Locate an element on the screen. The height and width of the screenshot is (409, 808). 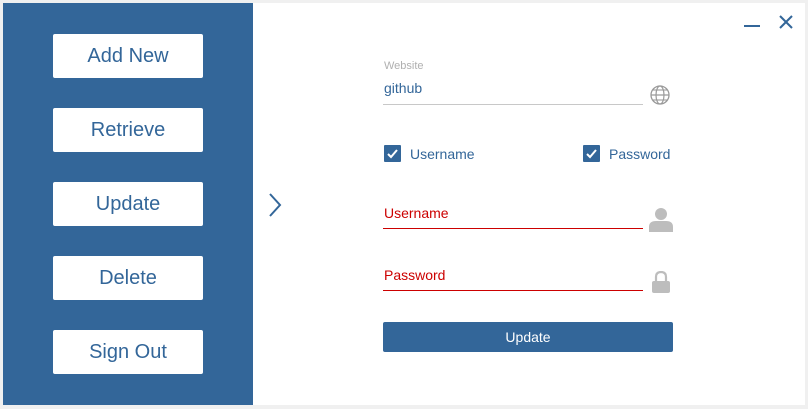
username-underline is located at coordinates (513, 228).